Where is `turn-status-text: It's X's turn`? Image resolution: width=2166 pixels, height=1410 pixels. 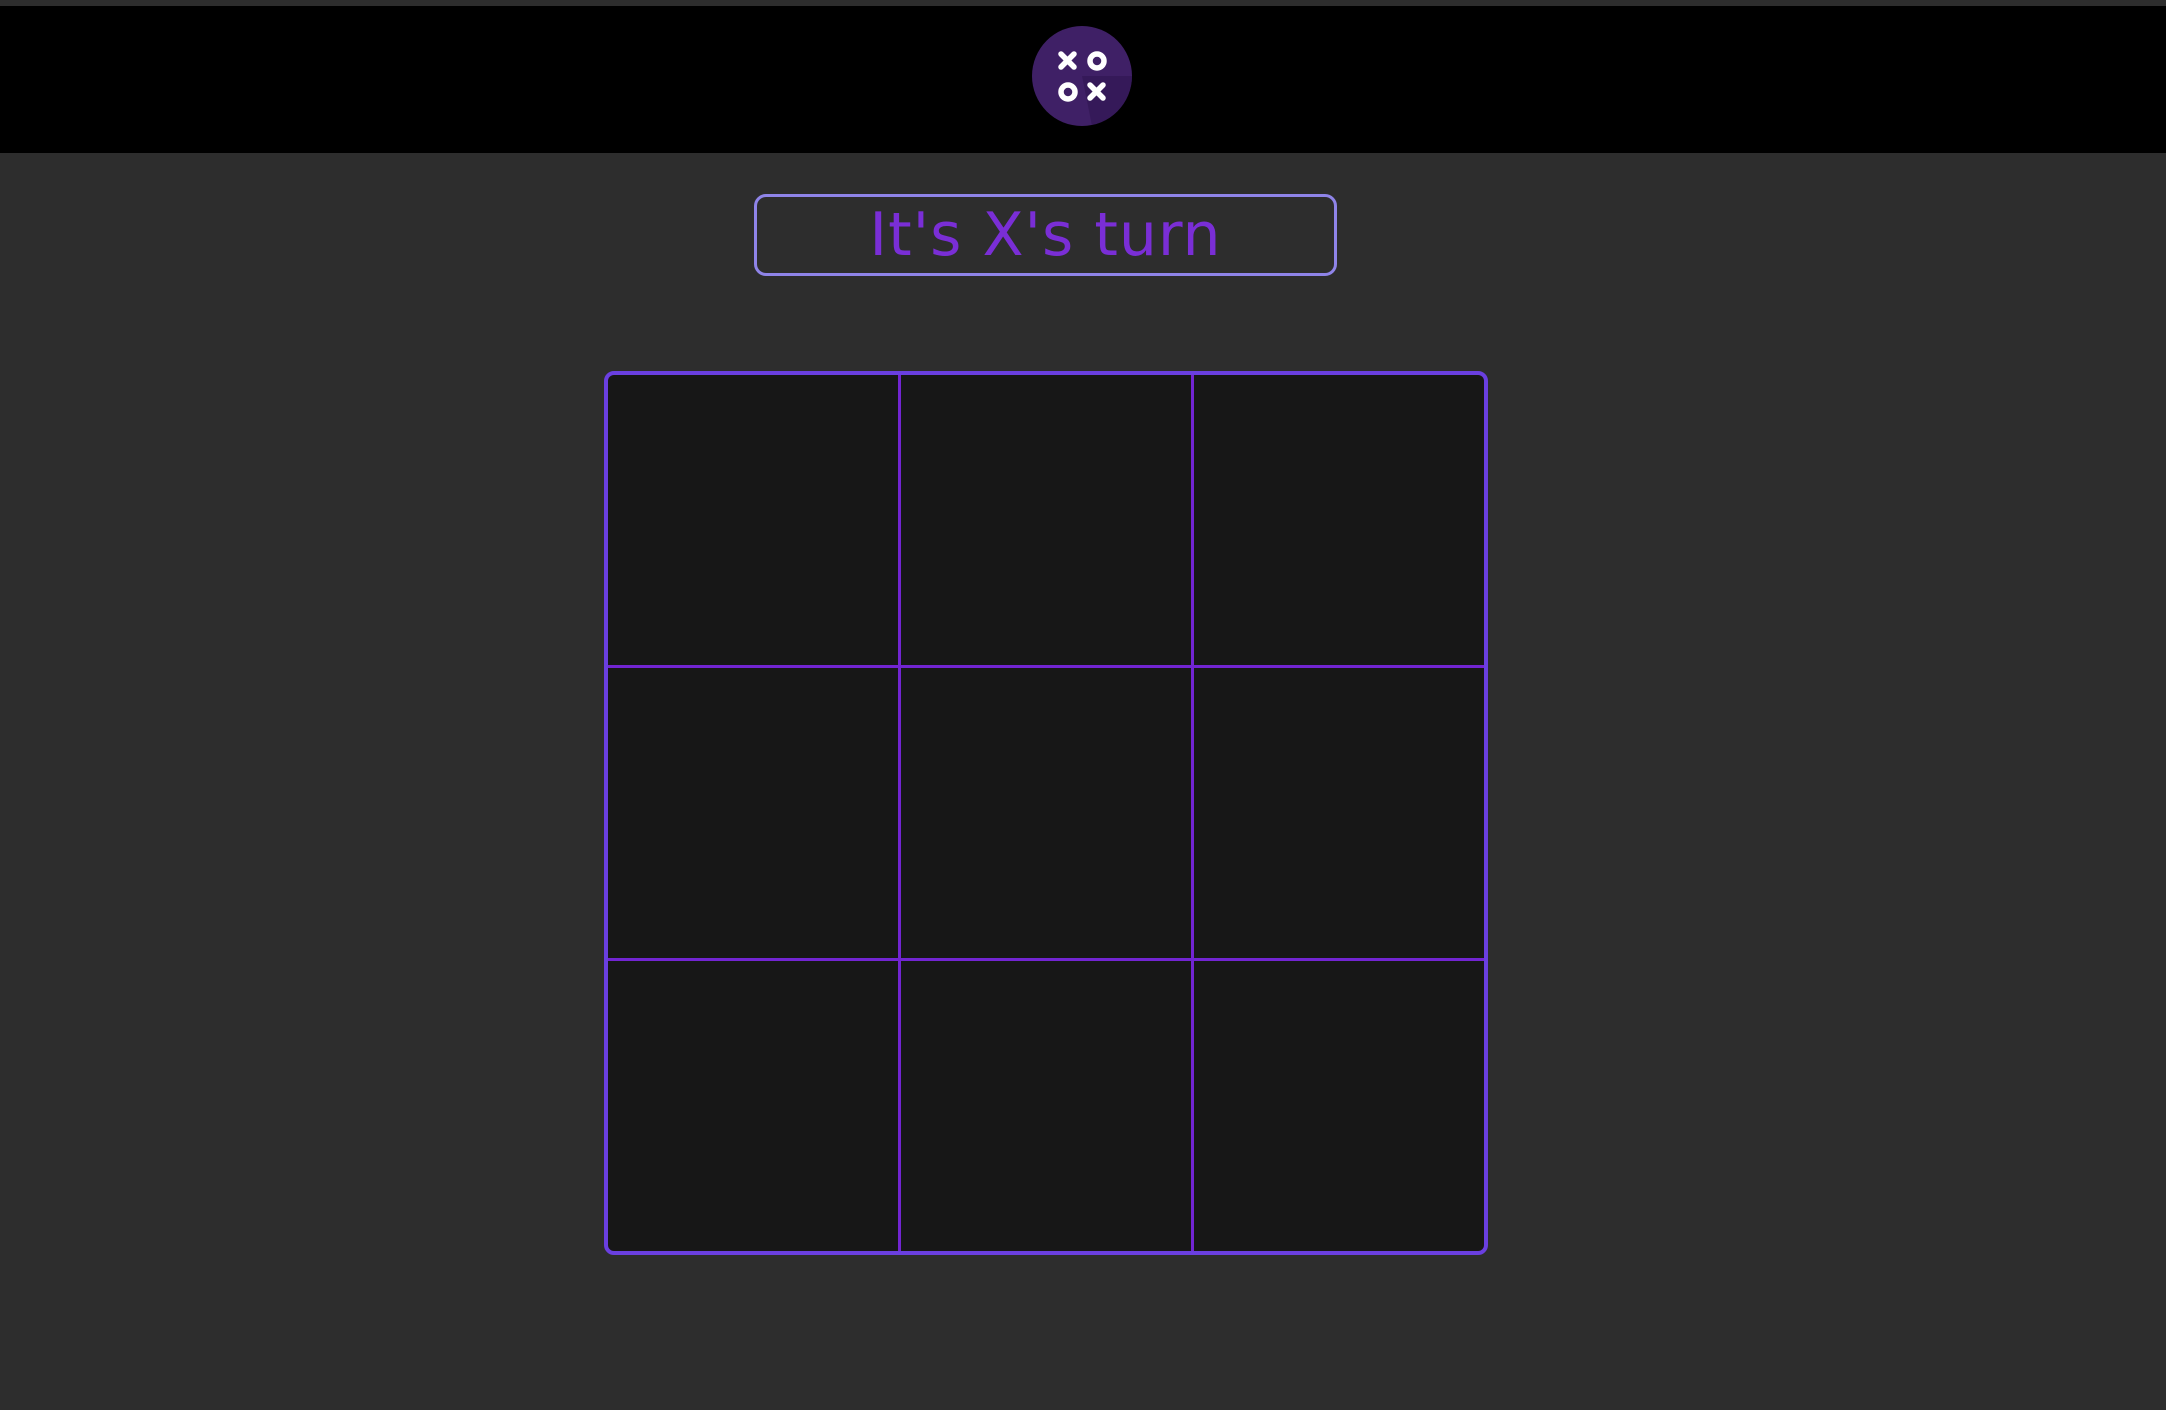 turn-status-text: It's X's turn is located at coordinates (1045, 235).